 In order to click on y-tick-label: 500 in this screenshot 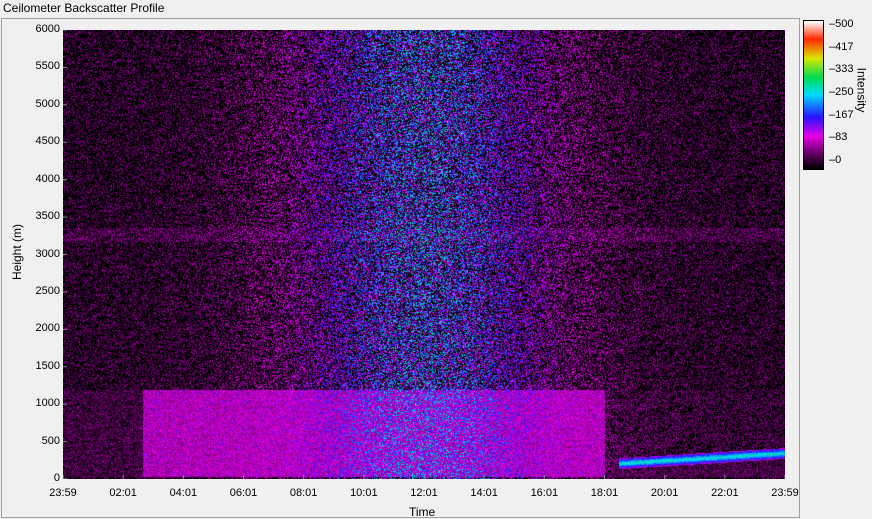, I will do `click(50, 440)`.